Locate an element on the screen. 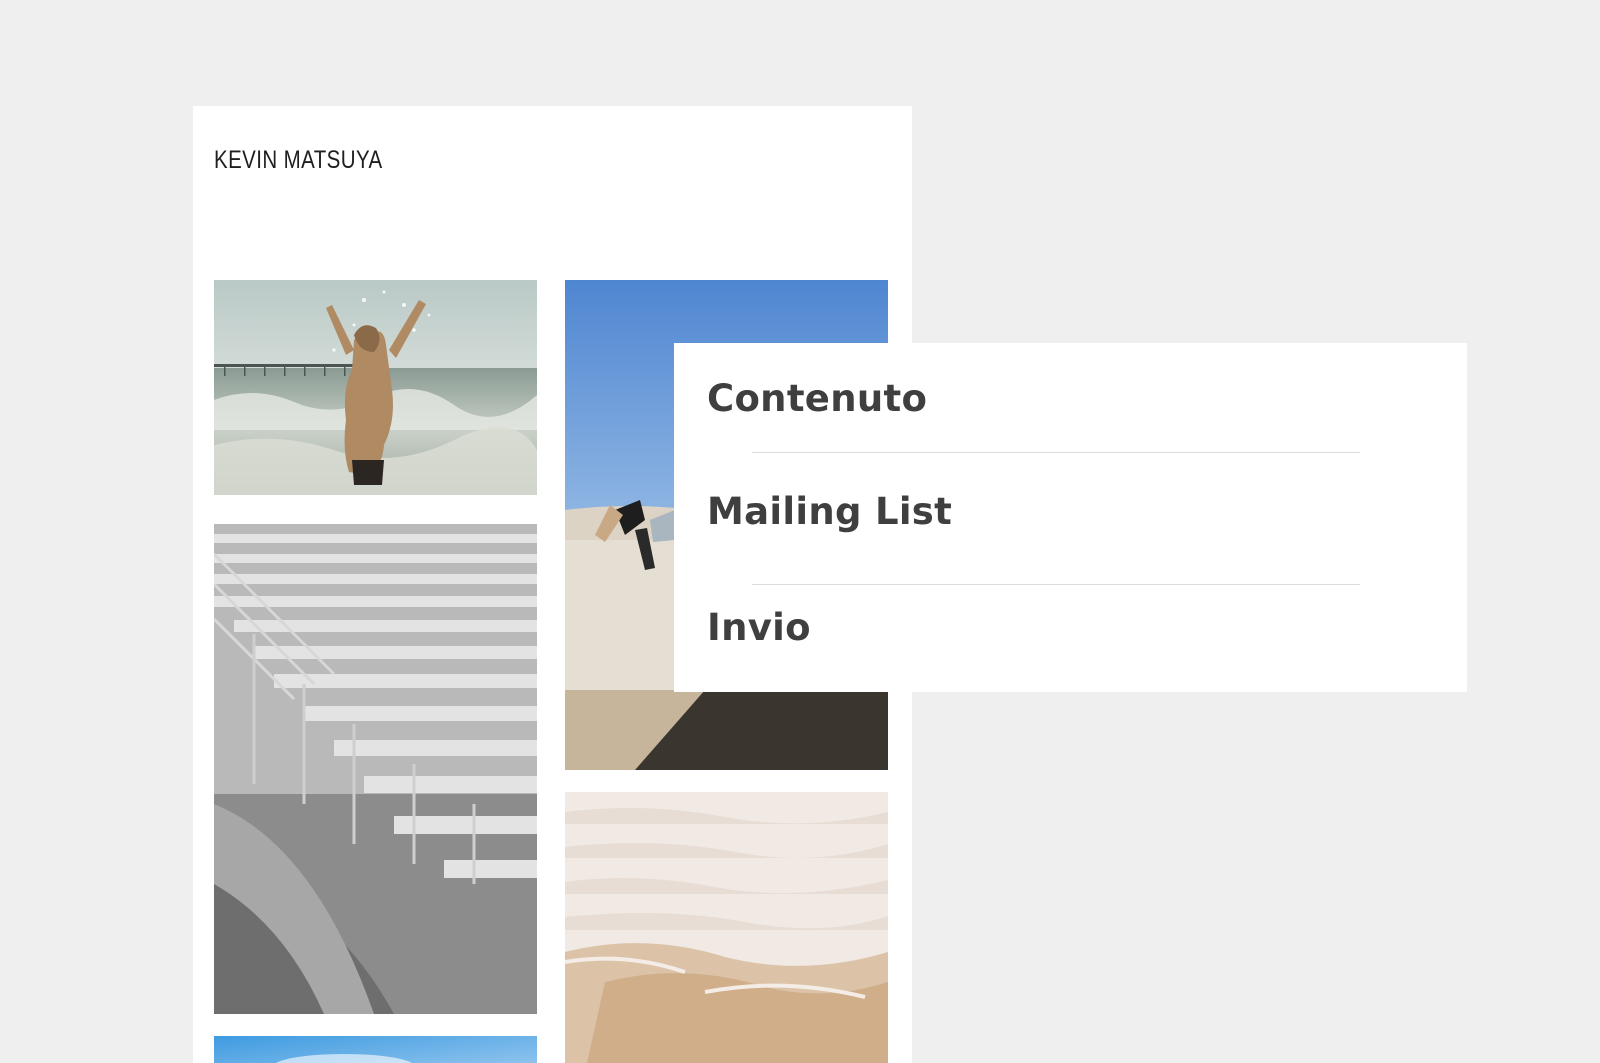 The width and height of the screenshot is (1600, 1063). bleachers-photo is located at coordinates (375, 769).